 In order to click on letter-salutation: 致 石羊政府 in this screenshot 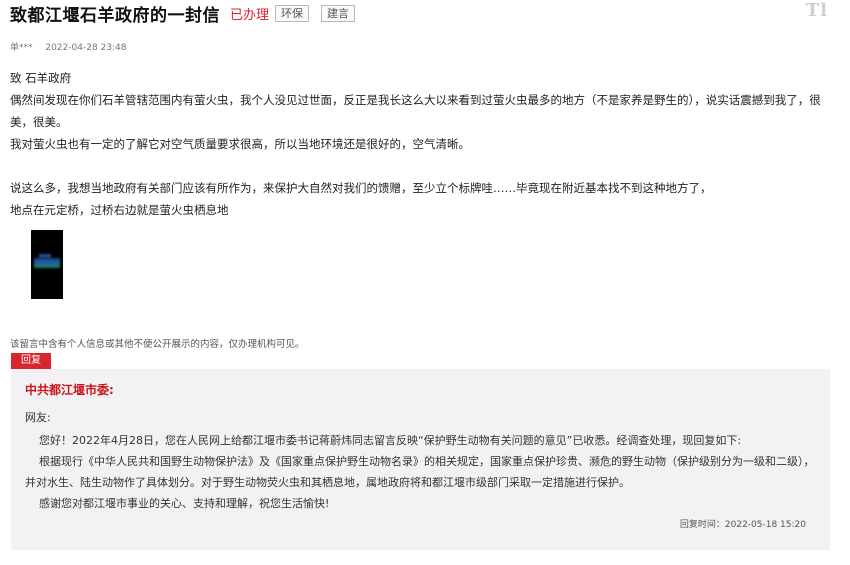, I will do `click(41, 78)`.